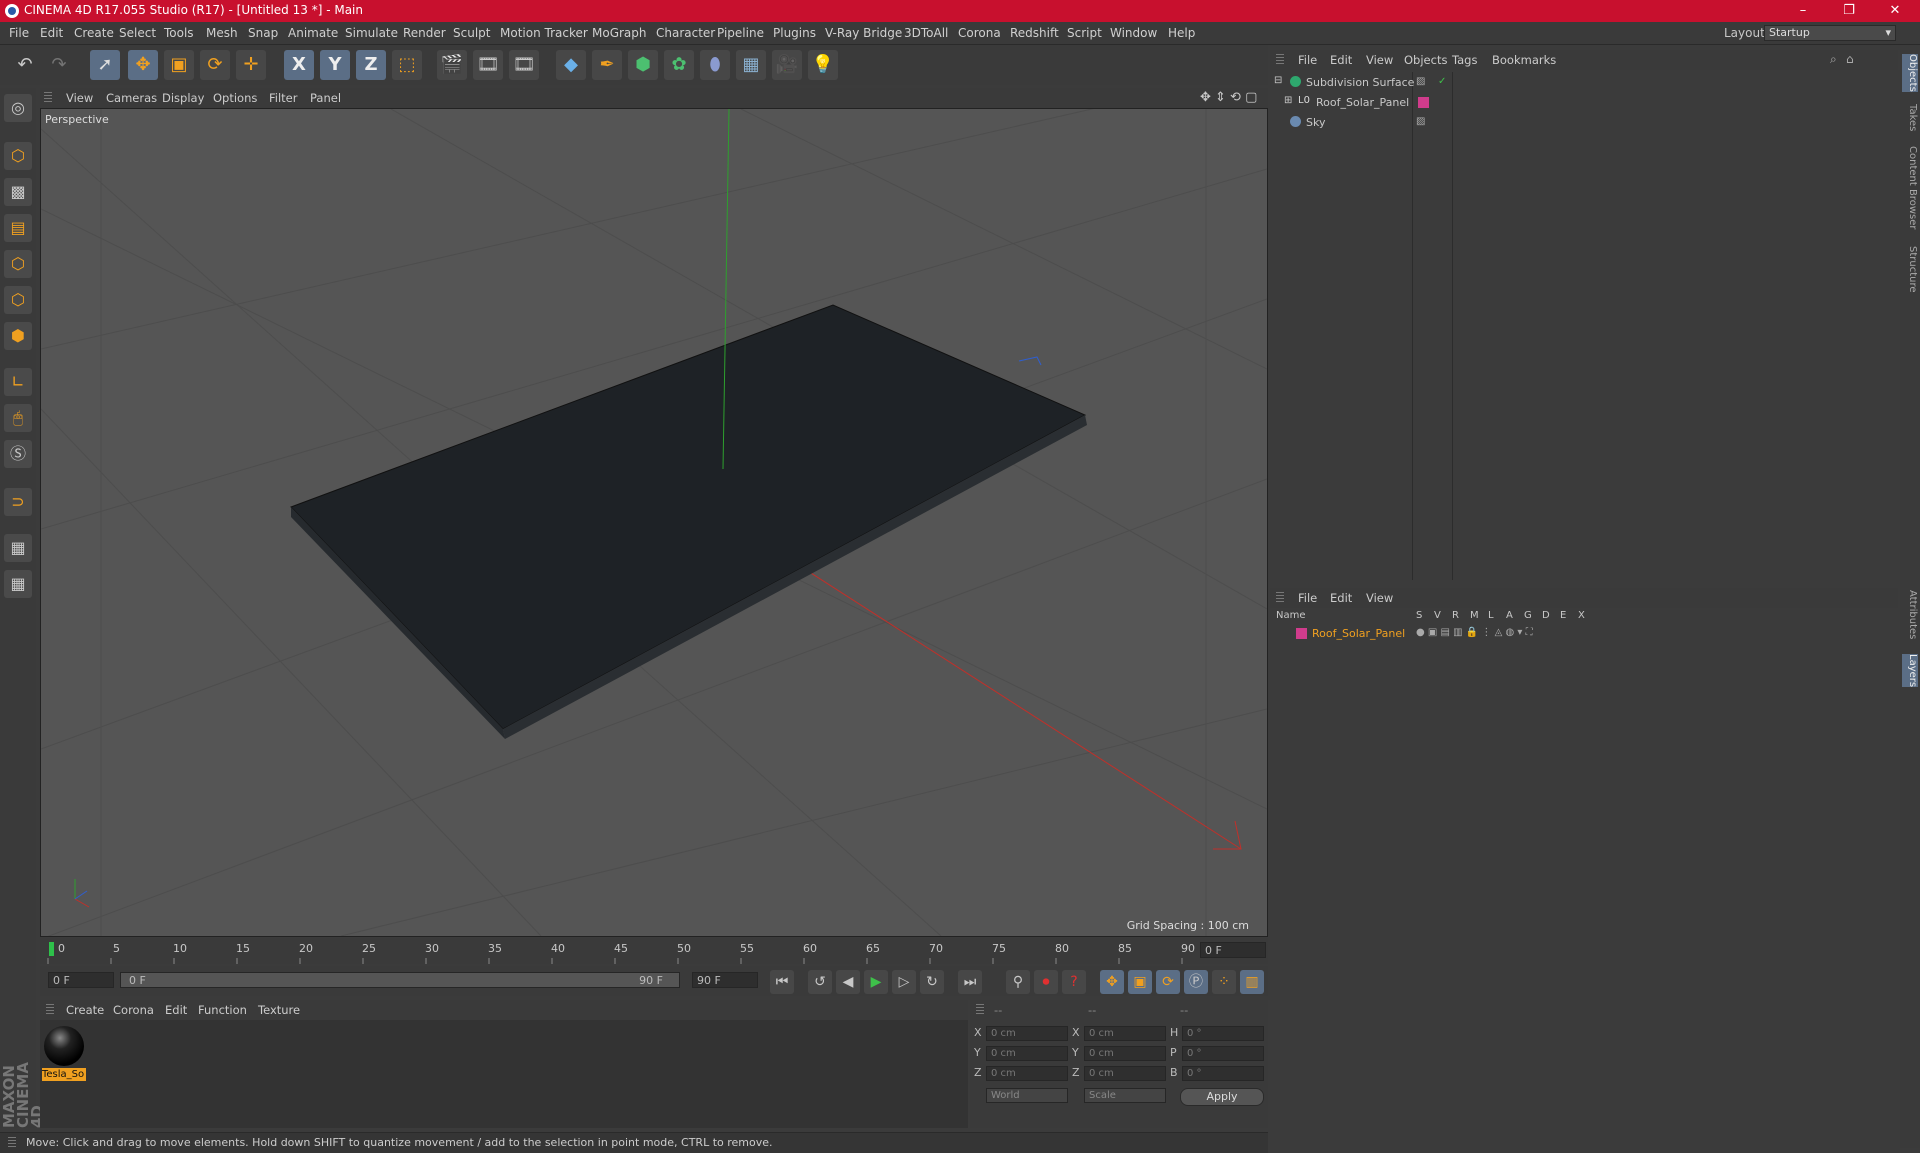 This screenshot has height=1153, width=1920. What do you see at coordinates (1027, 1033) in the screenshot?
I see `pos-x-field: 0 cm` at bounding box center [1027, 1033].